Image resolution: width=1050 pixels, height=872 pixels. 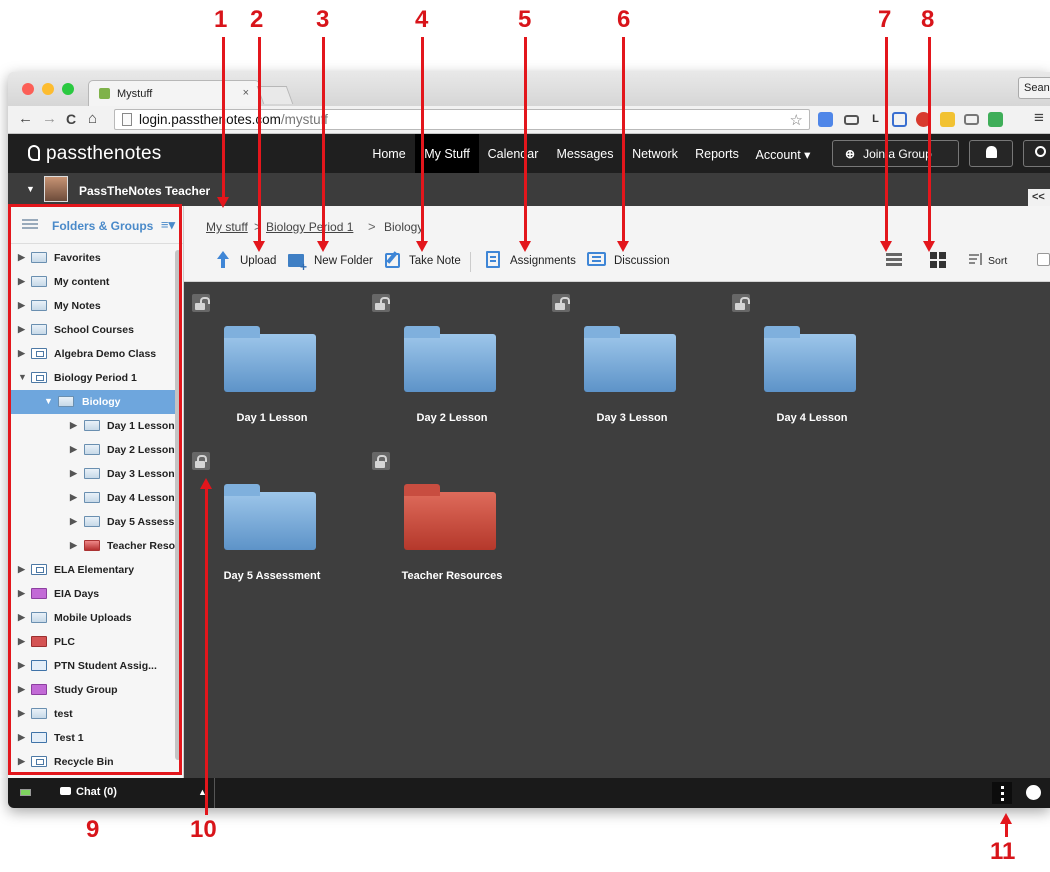 I want to click on select-all-checkbox, so click(x=1043, y=259).